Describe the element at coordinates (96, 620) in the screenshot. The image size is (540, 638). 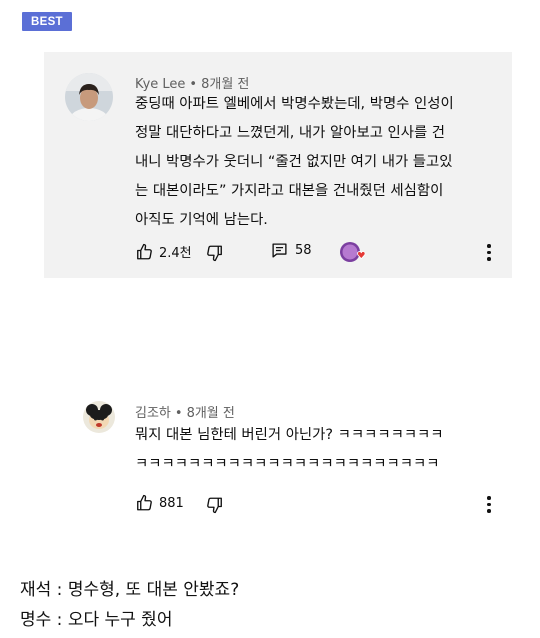
I see `dialogue-line: 명수 : 오다 누구 줬어` at that location.